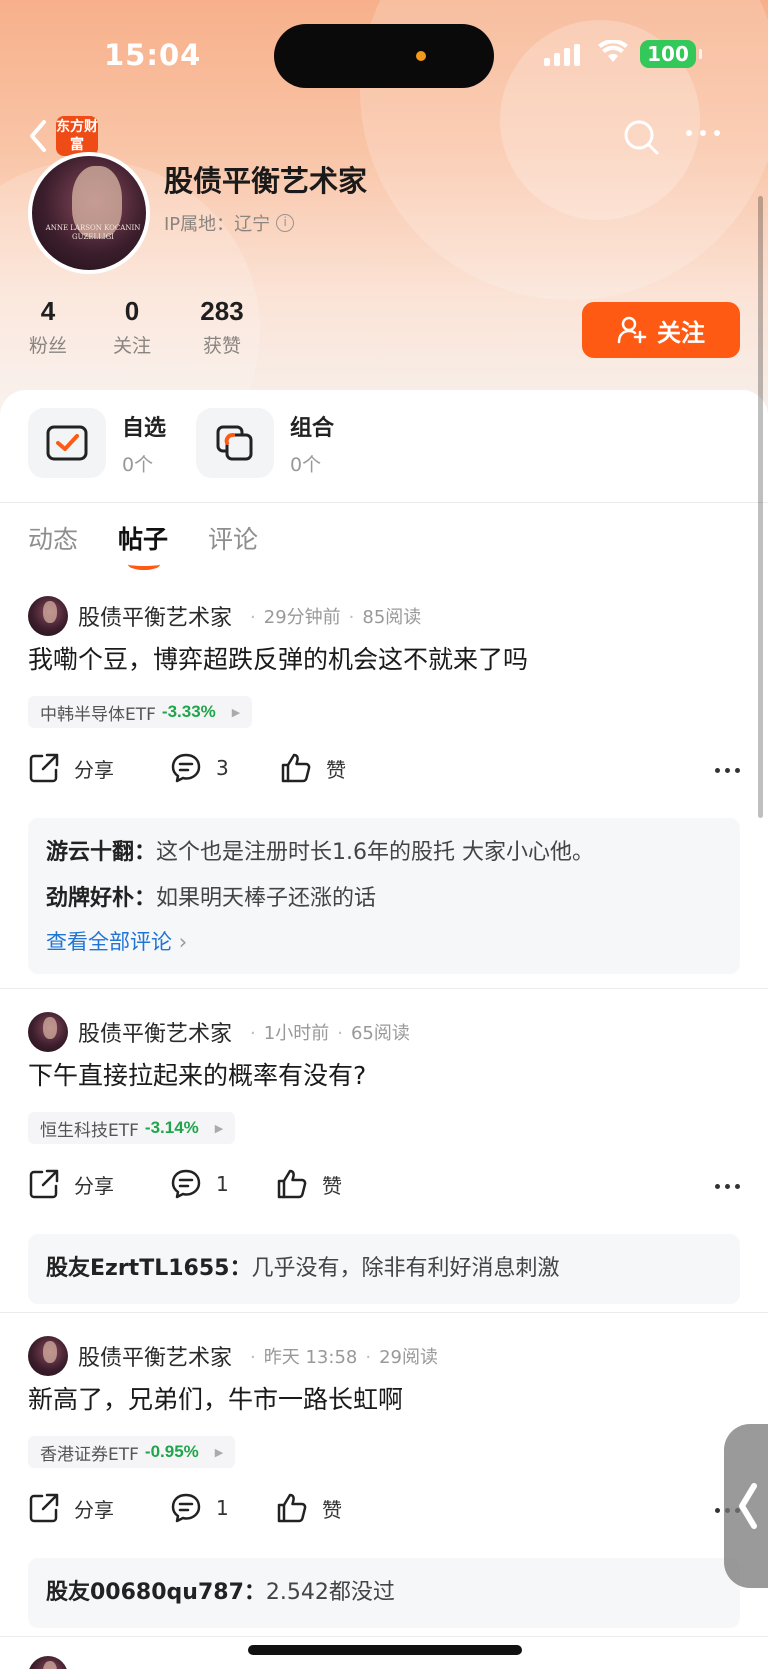  I want to click on portfolio-entry: 组合 0个, so click(265, 443).